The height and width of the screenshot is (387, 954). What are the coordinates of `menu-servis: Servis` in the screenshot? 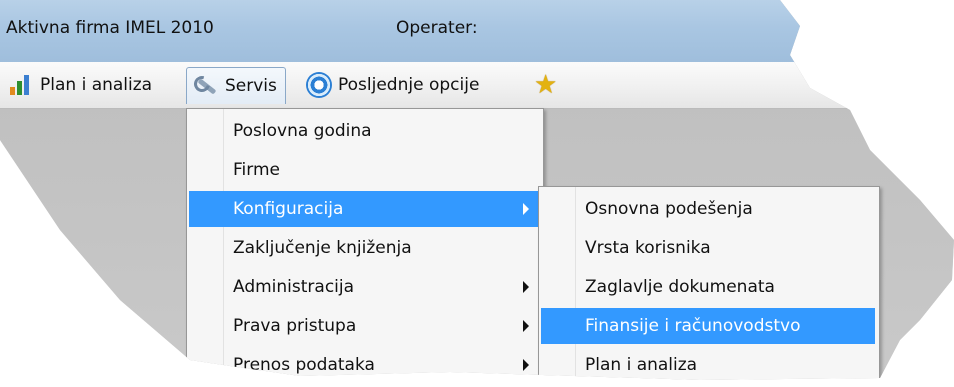 It's located at (236, 85).